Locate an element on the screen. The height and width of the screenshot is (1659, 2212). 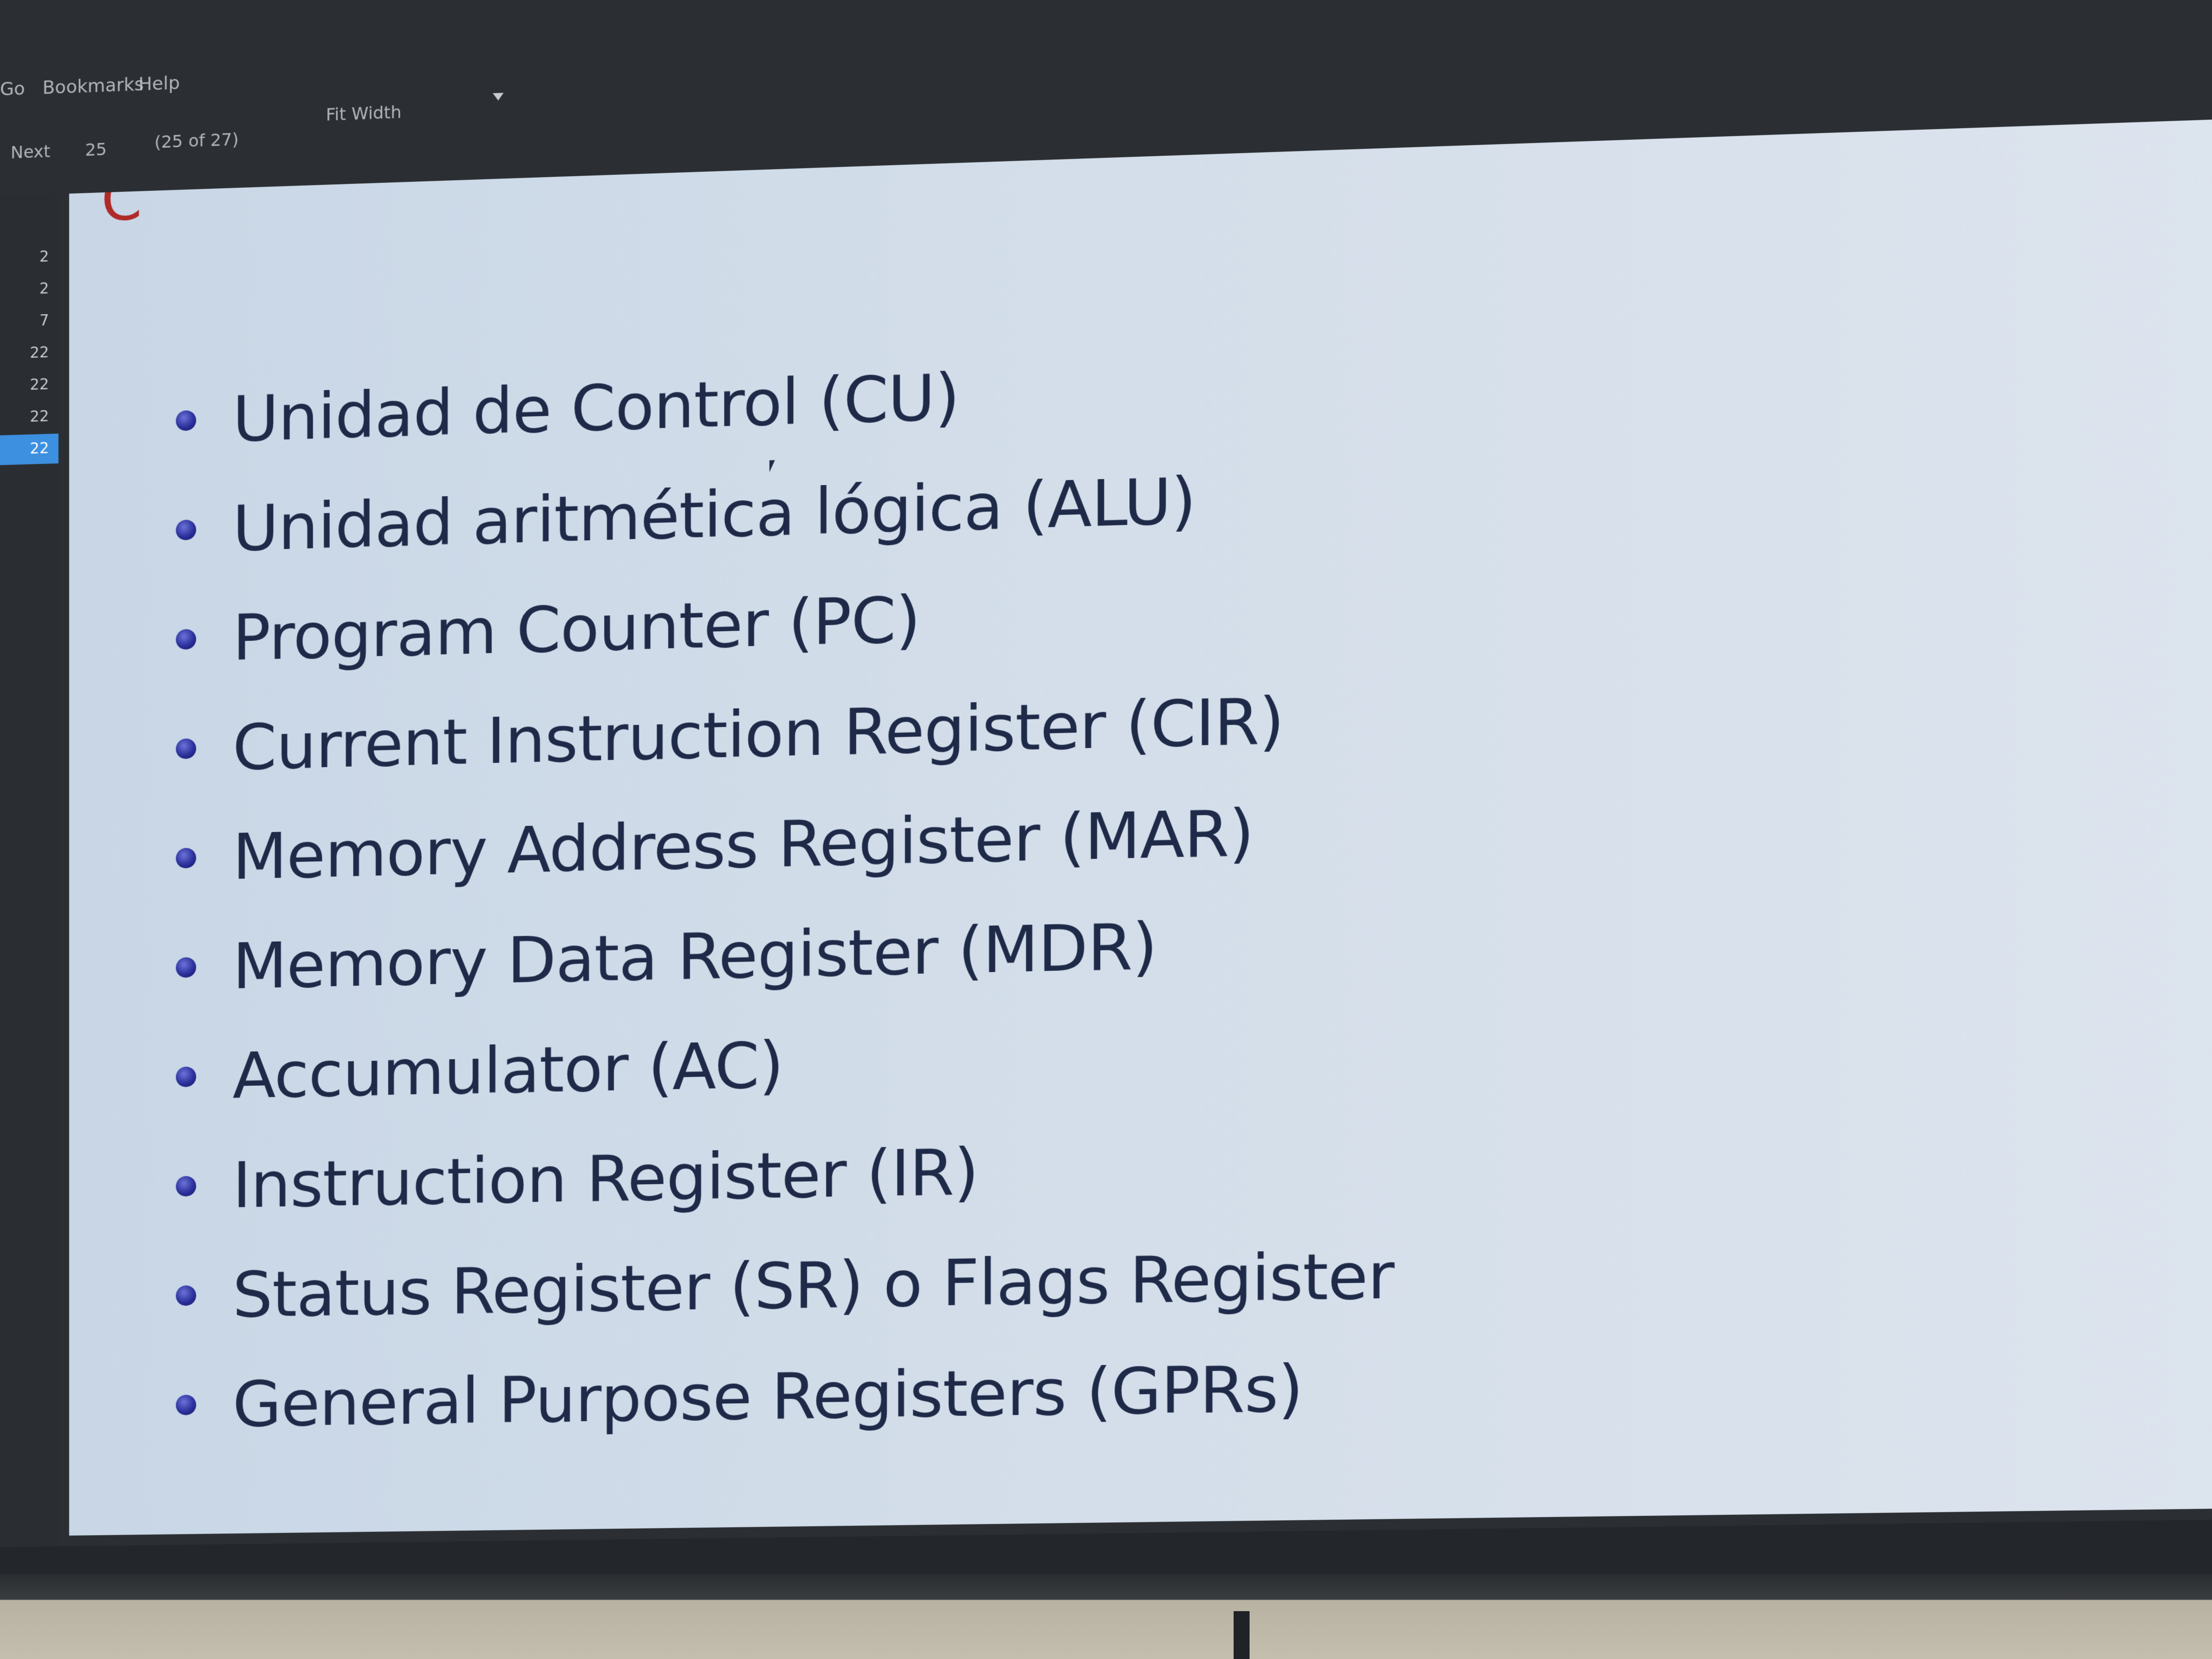
monitor-stand is located at coordinates (1242, 1635).